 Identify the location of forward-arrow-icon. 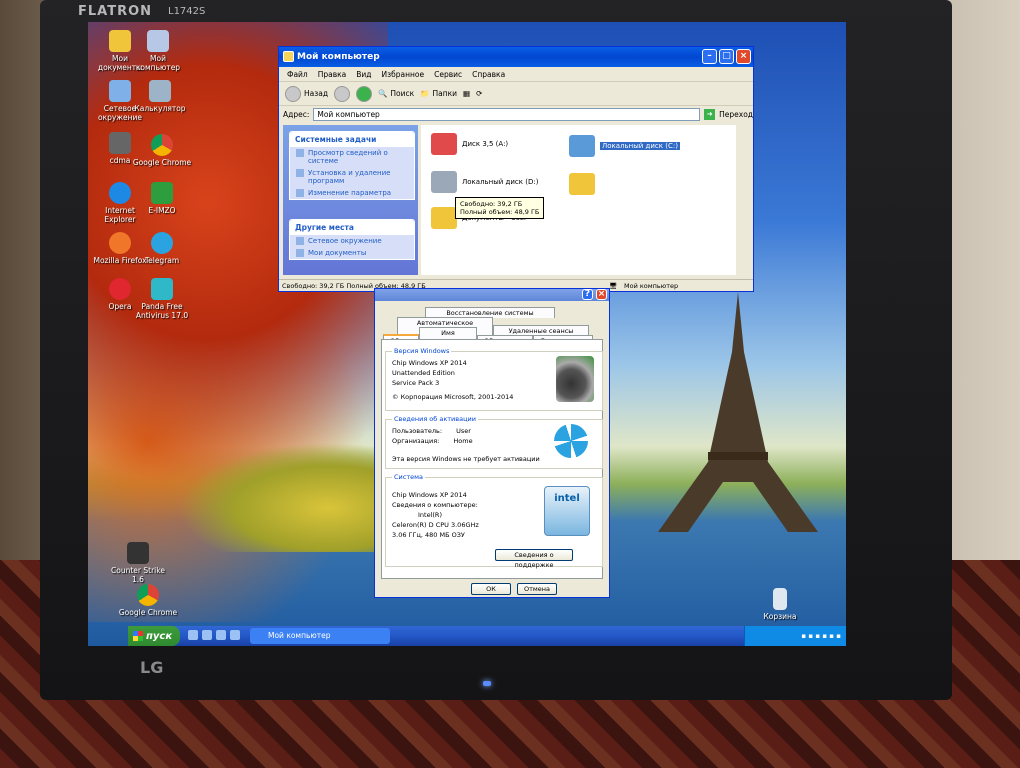
(342, 93).